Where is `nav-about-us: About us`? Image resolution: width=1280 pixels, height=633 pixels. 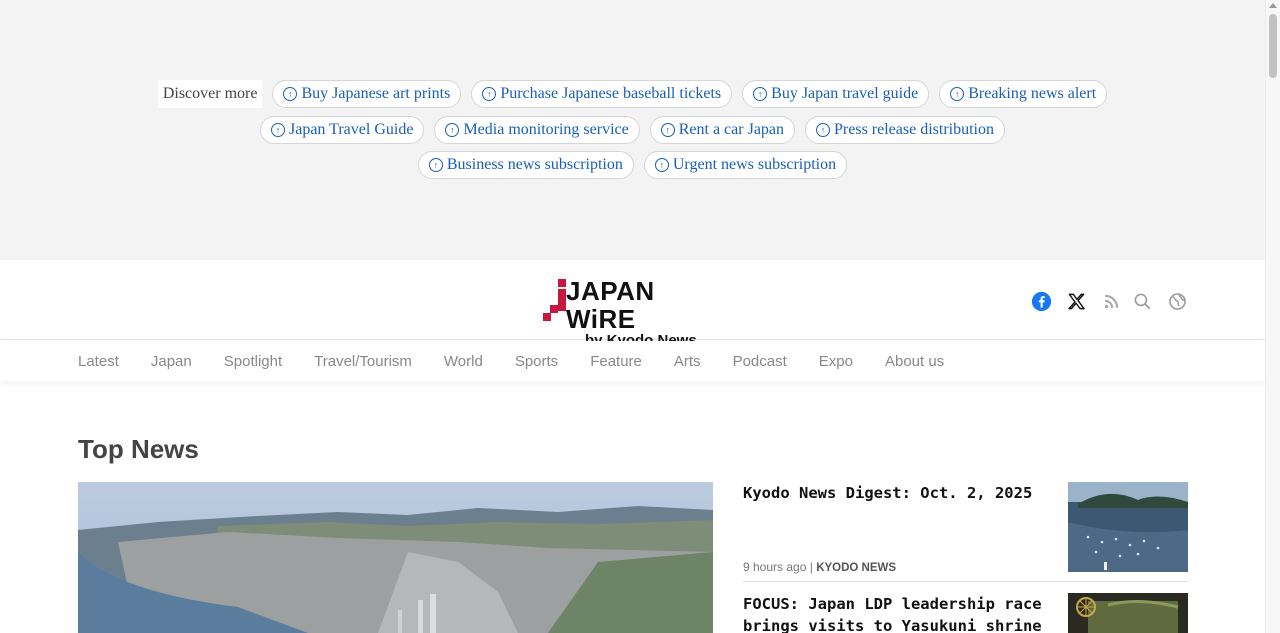 nav-about-us: About us is located at coordinates (914, 361).